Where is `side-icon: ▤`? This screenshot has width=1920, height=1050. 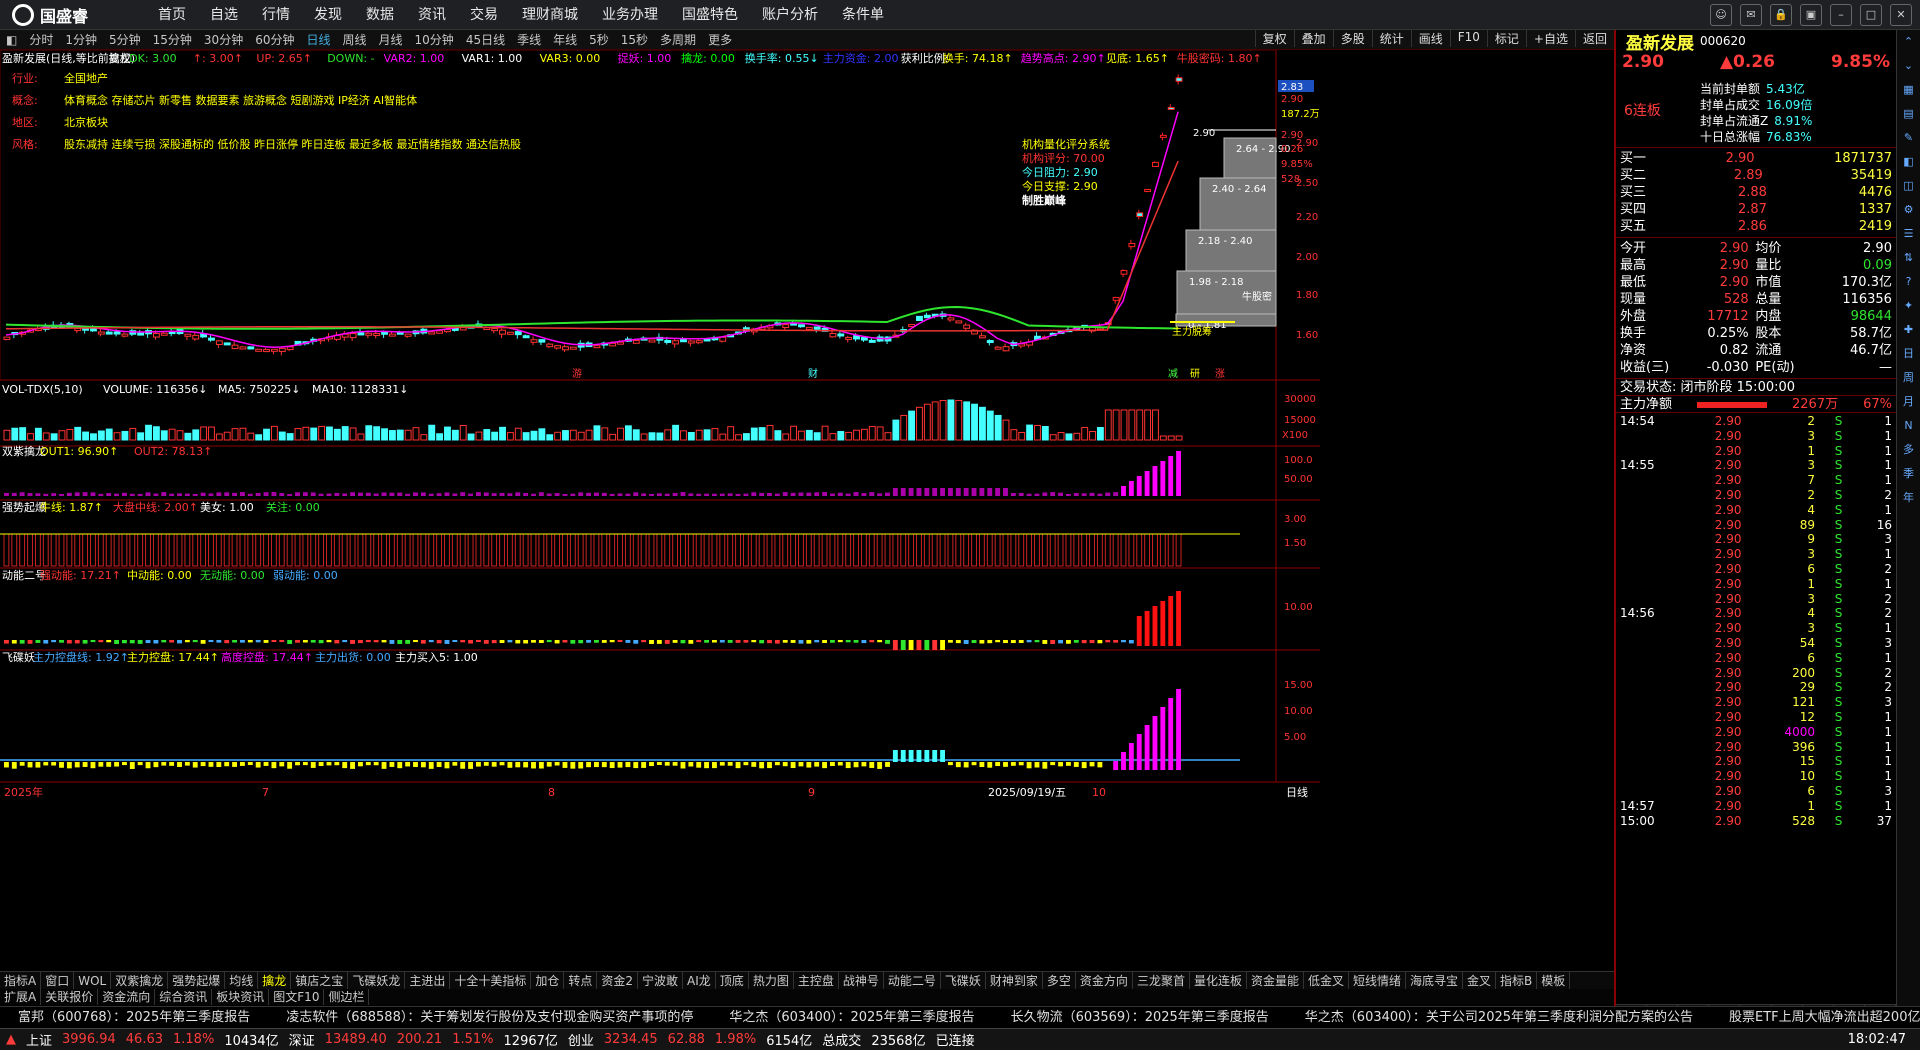 side-icon: ▤ is located at coordinates (1908, 114).